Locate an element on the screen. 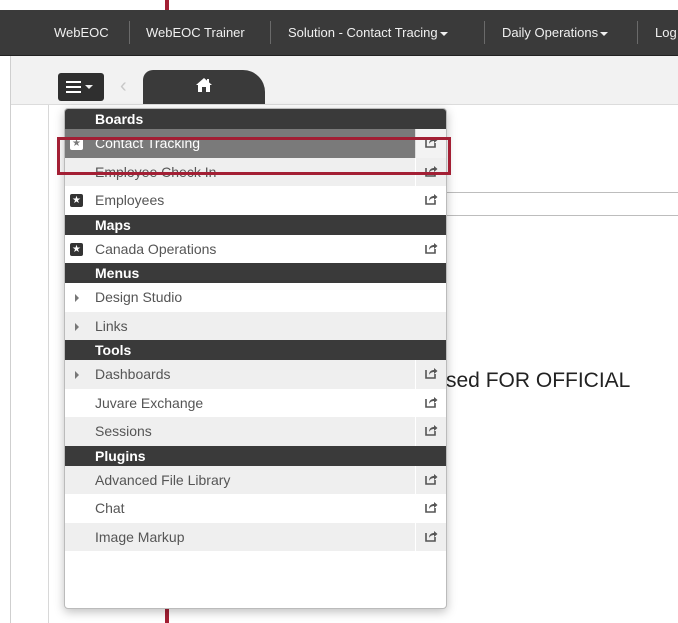 The width and height of the screenshot is (678, 623). menu-item-design-studio: Design Studio is located at coordinates (255, 297).